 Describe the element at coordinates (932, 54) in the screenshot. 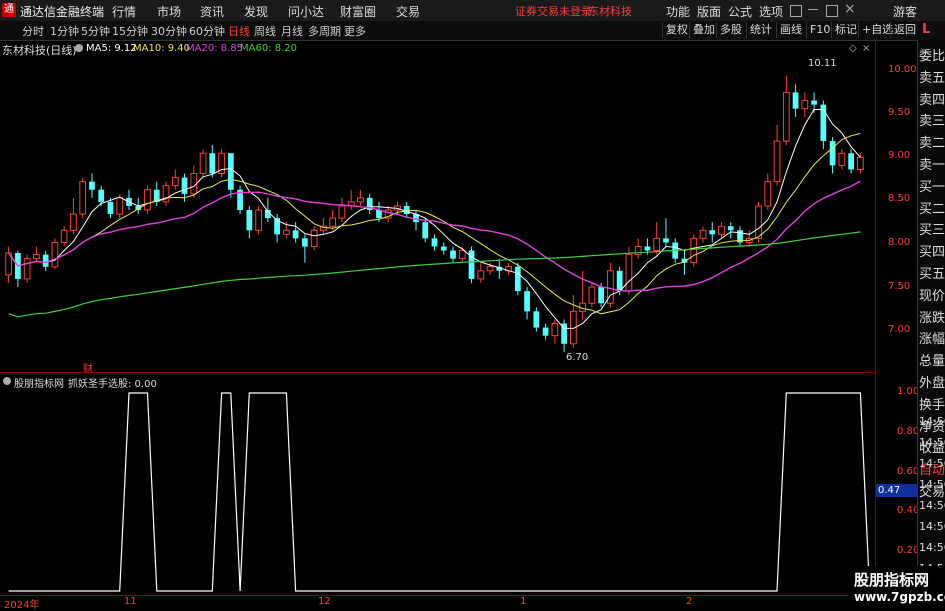

I see `side-panel-item: 委比` at that location.